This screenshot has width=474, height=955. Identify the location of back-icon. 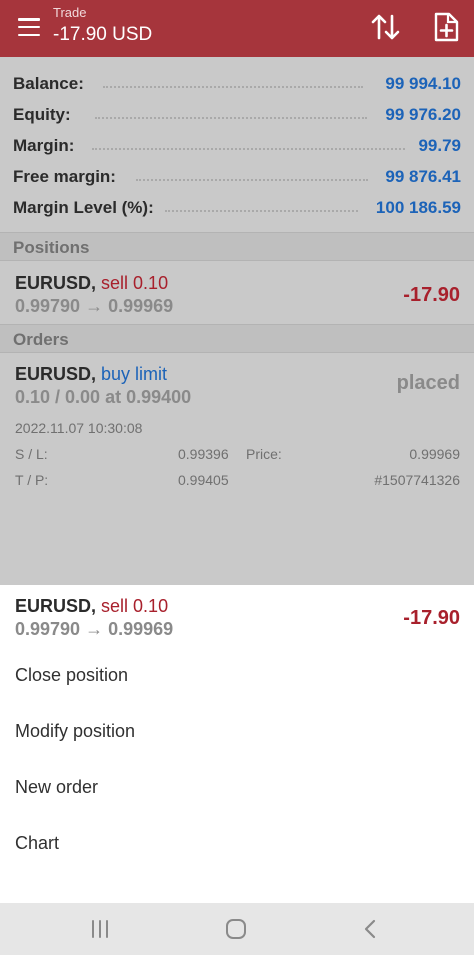
(370, 929).